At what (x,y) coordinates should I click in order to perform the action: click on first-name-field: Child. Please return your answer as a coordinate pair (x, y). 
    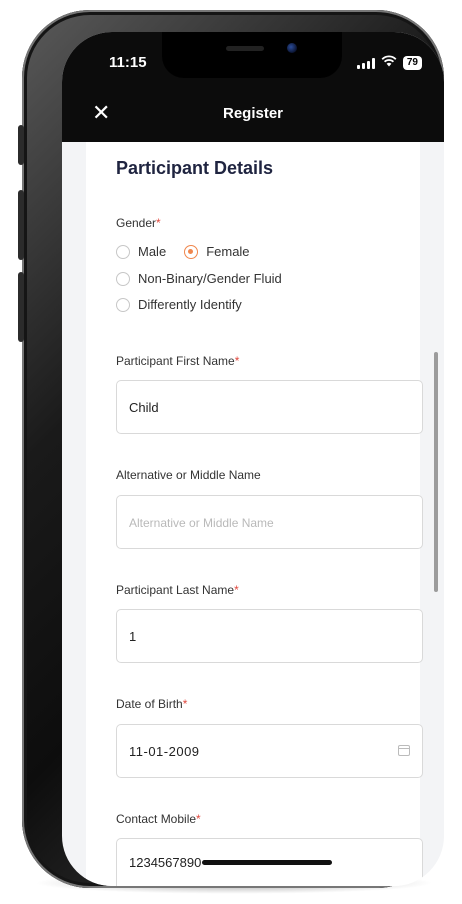
    Looking at the image, I should click on (269, 407).